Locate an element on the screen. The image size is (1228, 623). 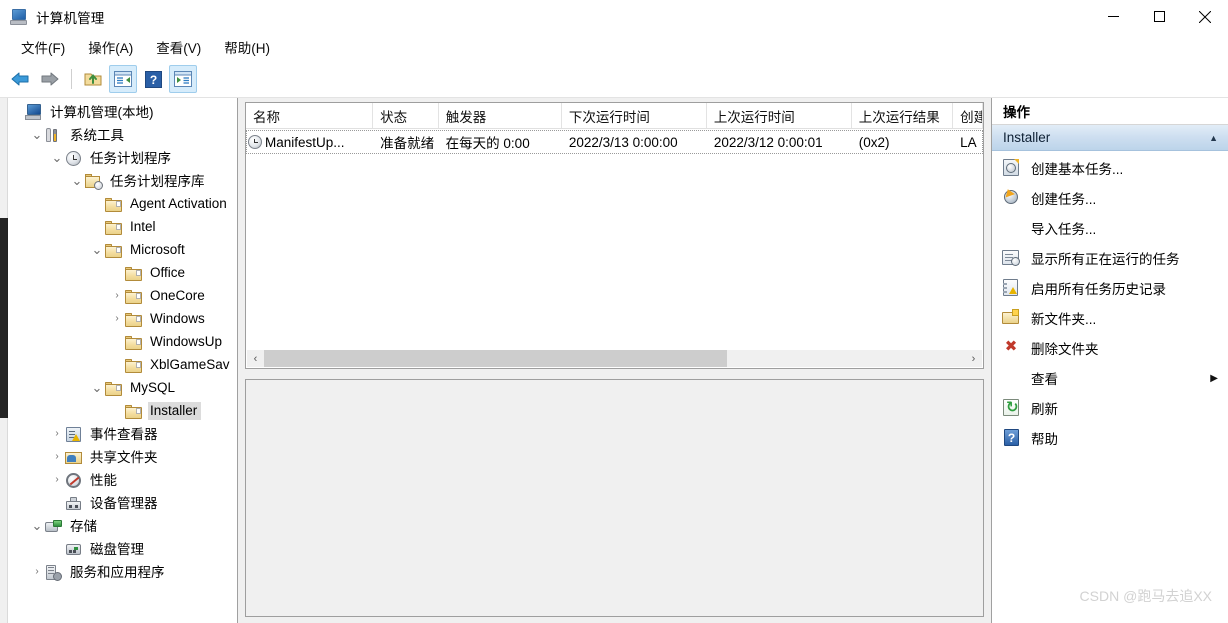
tree-item-agentactivation: Agent Activation is located at coordinates (123, 203).